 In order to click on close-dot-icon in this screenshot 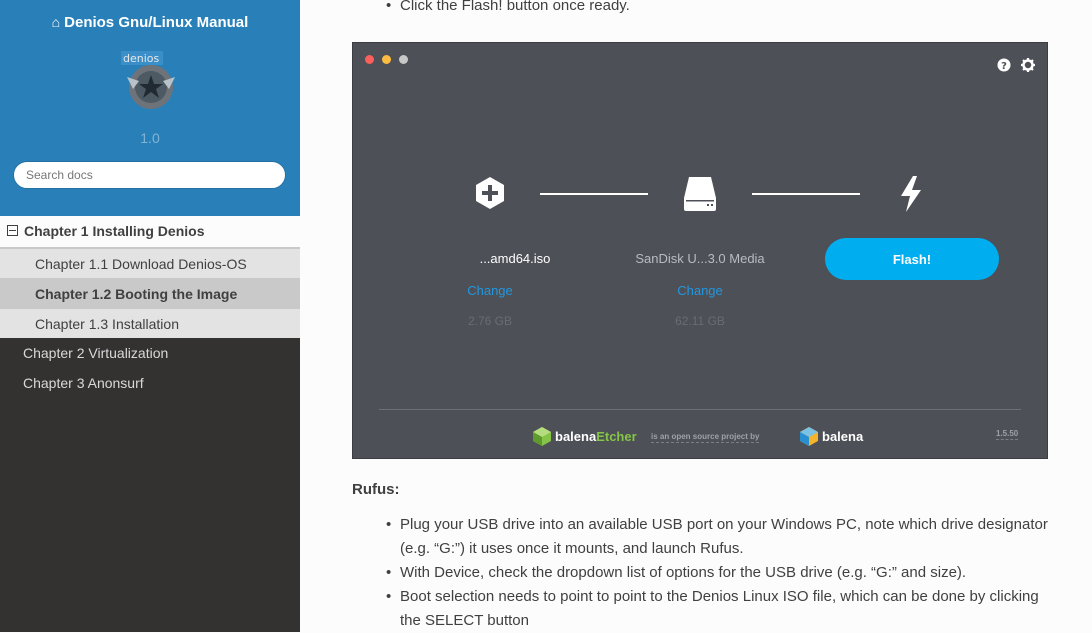, I will do `click(369, 59)`.